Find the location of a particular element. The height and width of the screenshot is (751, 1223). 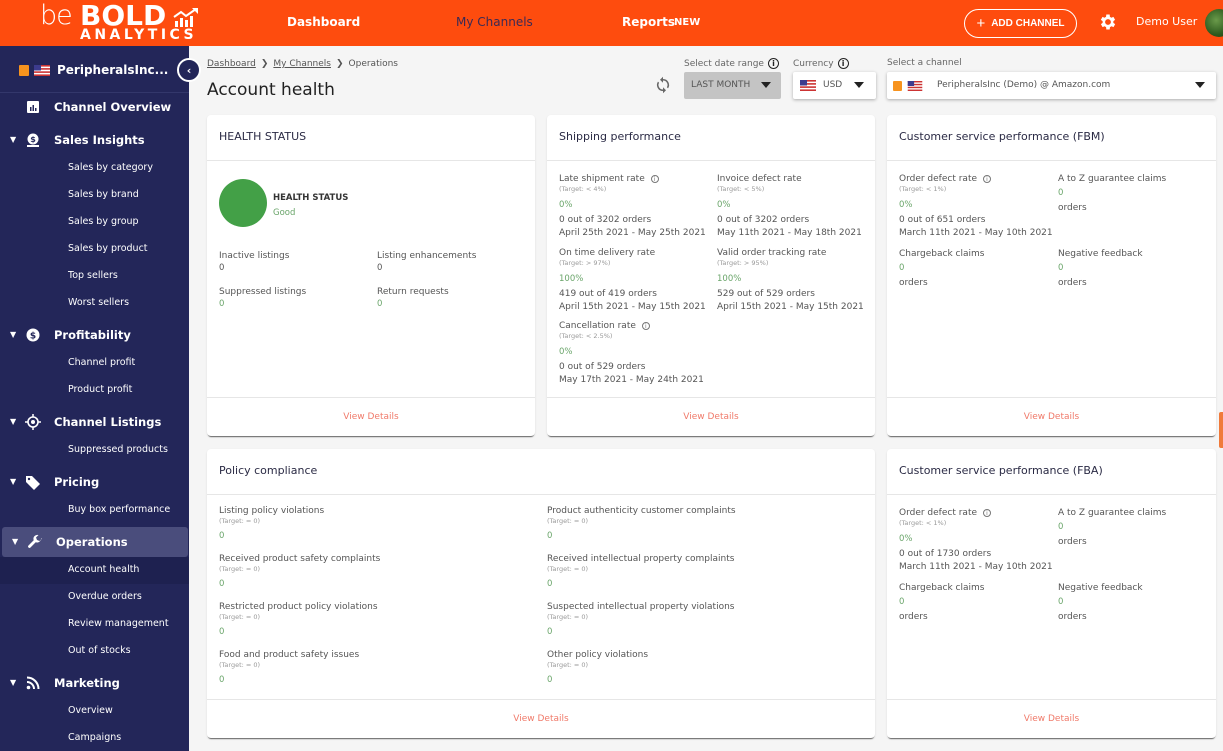

sidebar-subitem-label: Sales by group is located at coordinates (103, 221).